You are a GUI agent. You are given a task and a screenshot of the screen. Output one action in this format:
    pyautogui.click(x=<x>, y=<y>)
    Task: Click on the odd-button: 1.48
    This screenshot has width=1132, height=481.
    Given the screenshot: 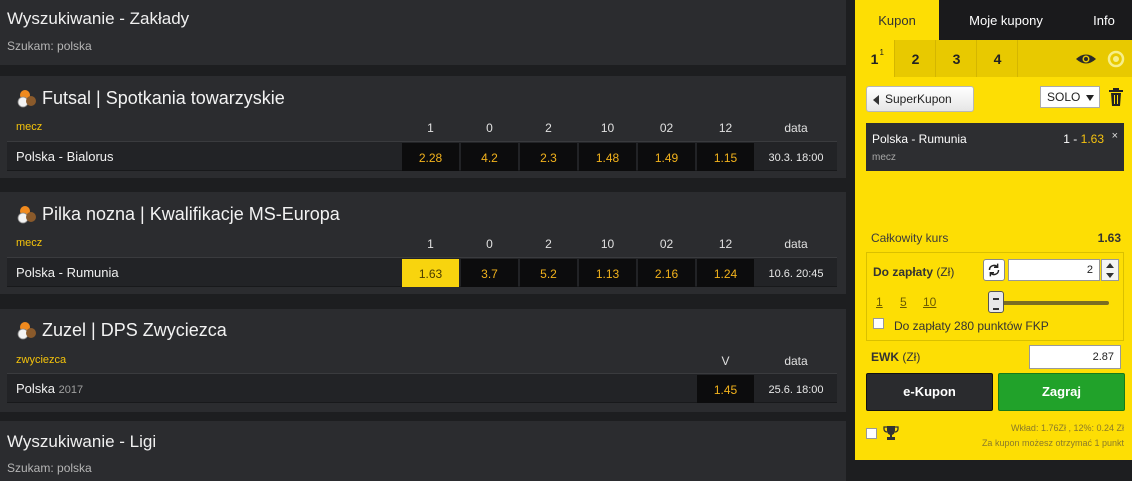 What is the action you would take?
    pyautogui.click(x=607, y=157)
    